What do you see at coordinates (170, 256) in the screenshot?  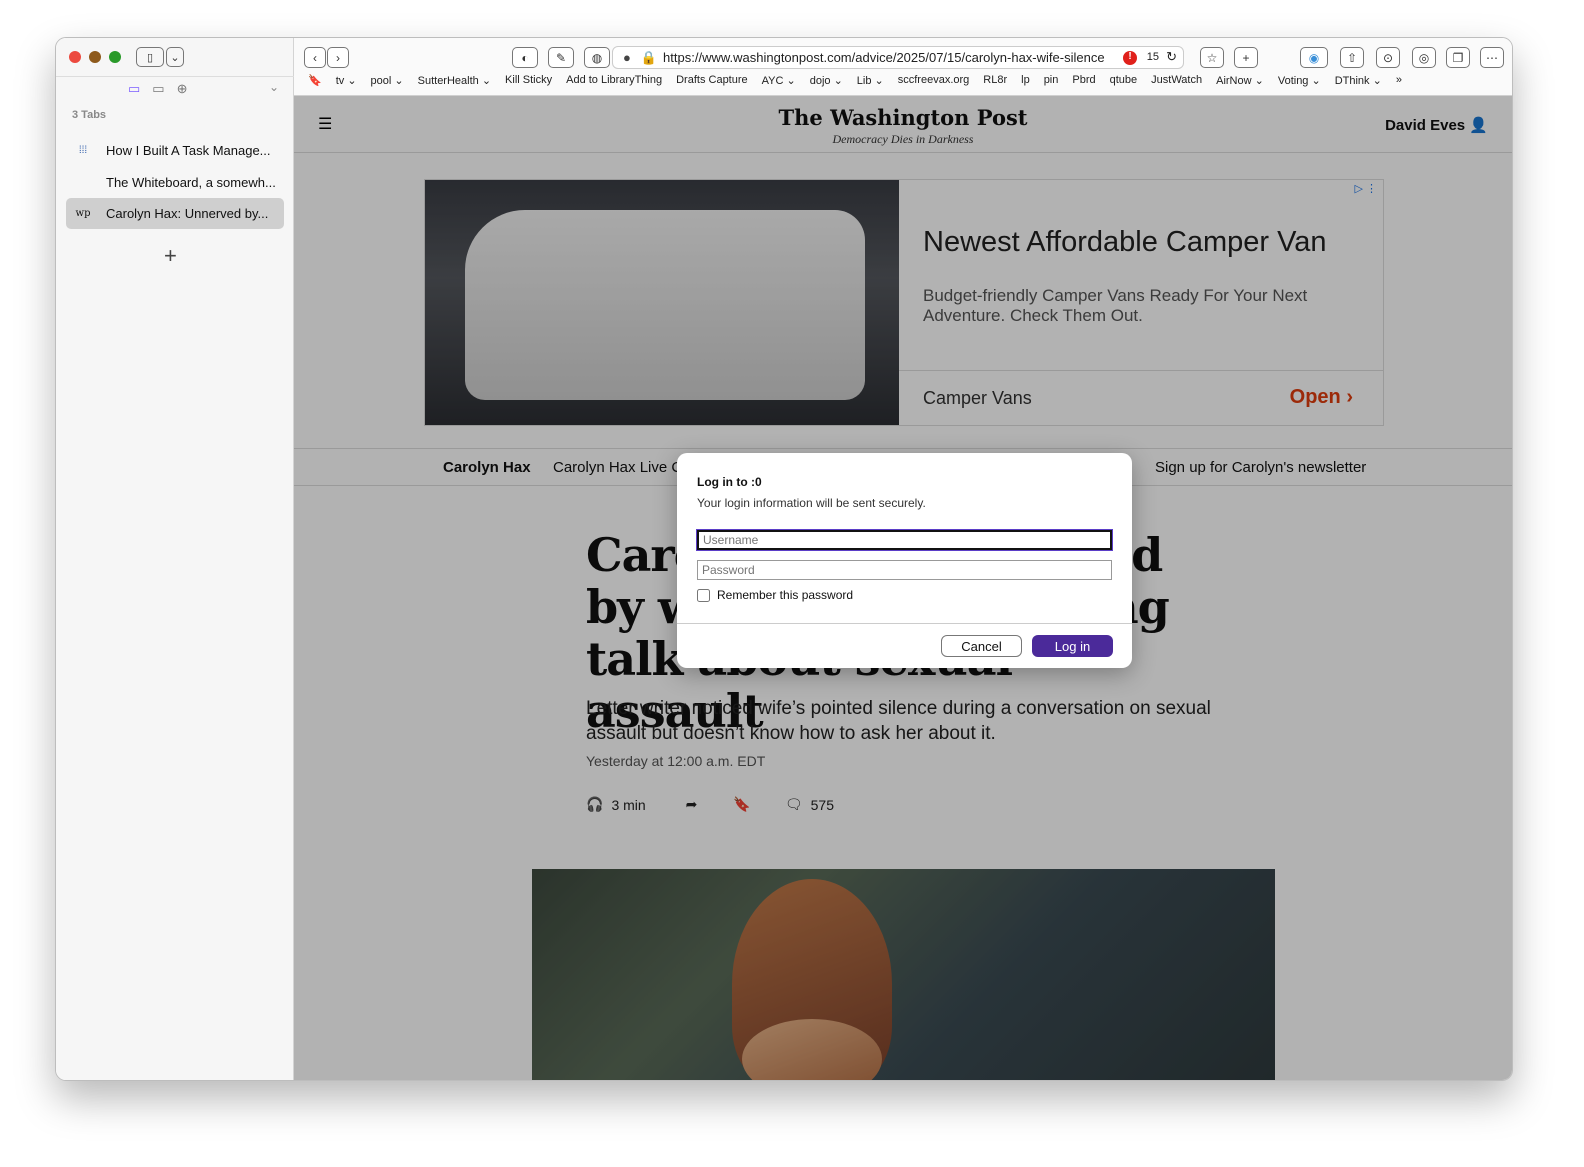 I see `new-tab-button: +` at bounding box center [170, 256].